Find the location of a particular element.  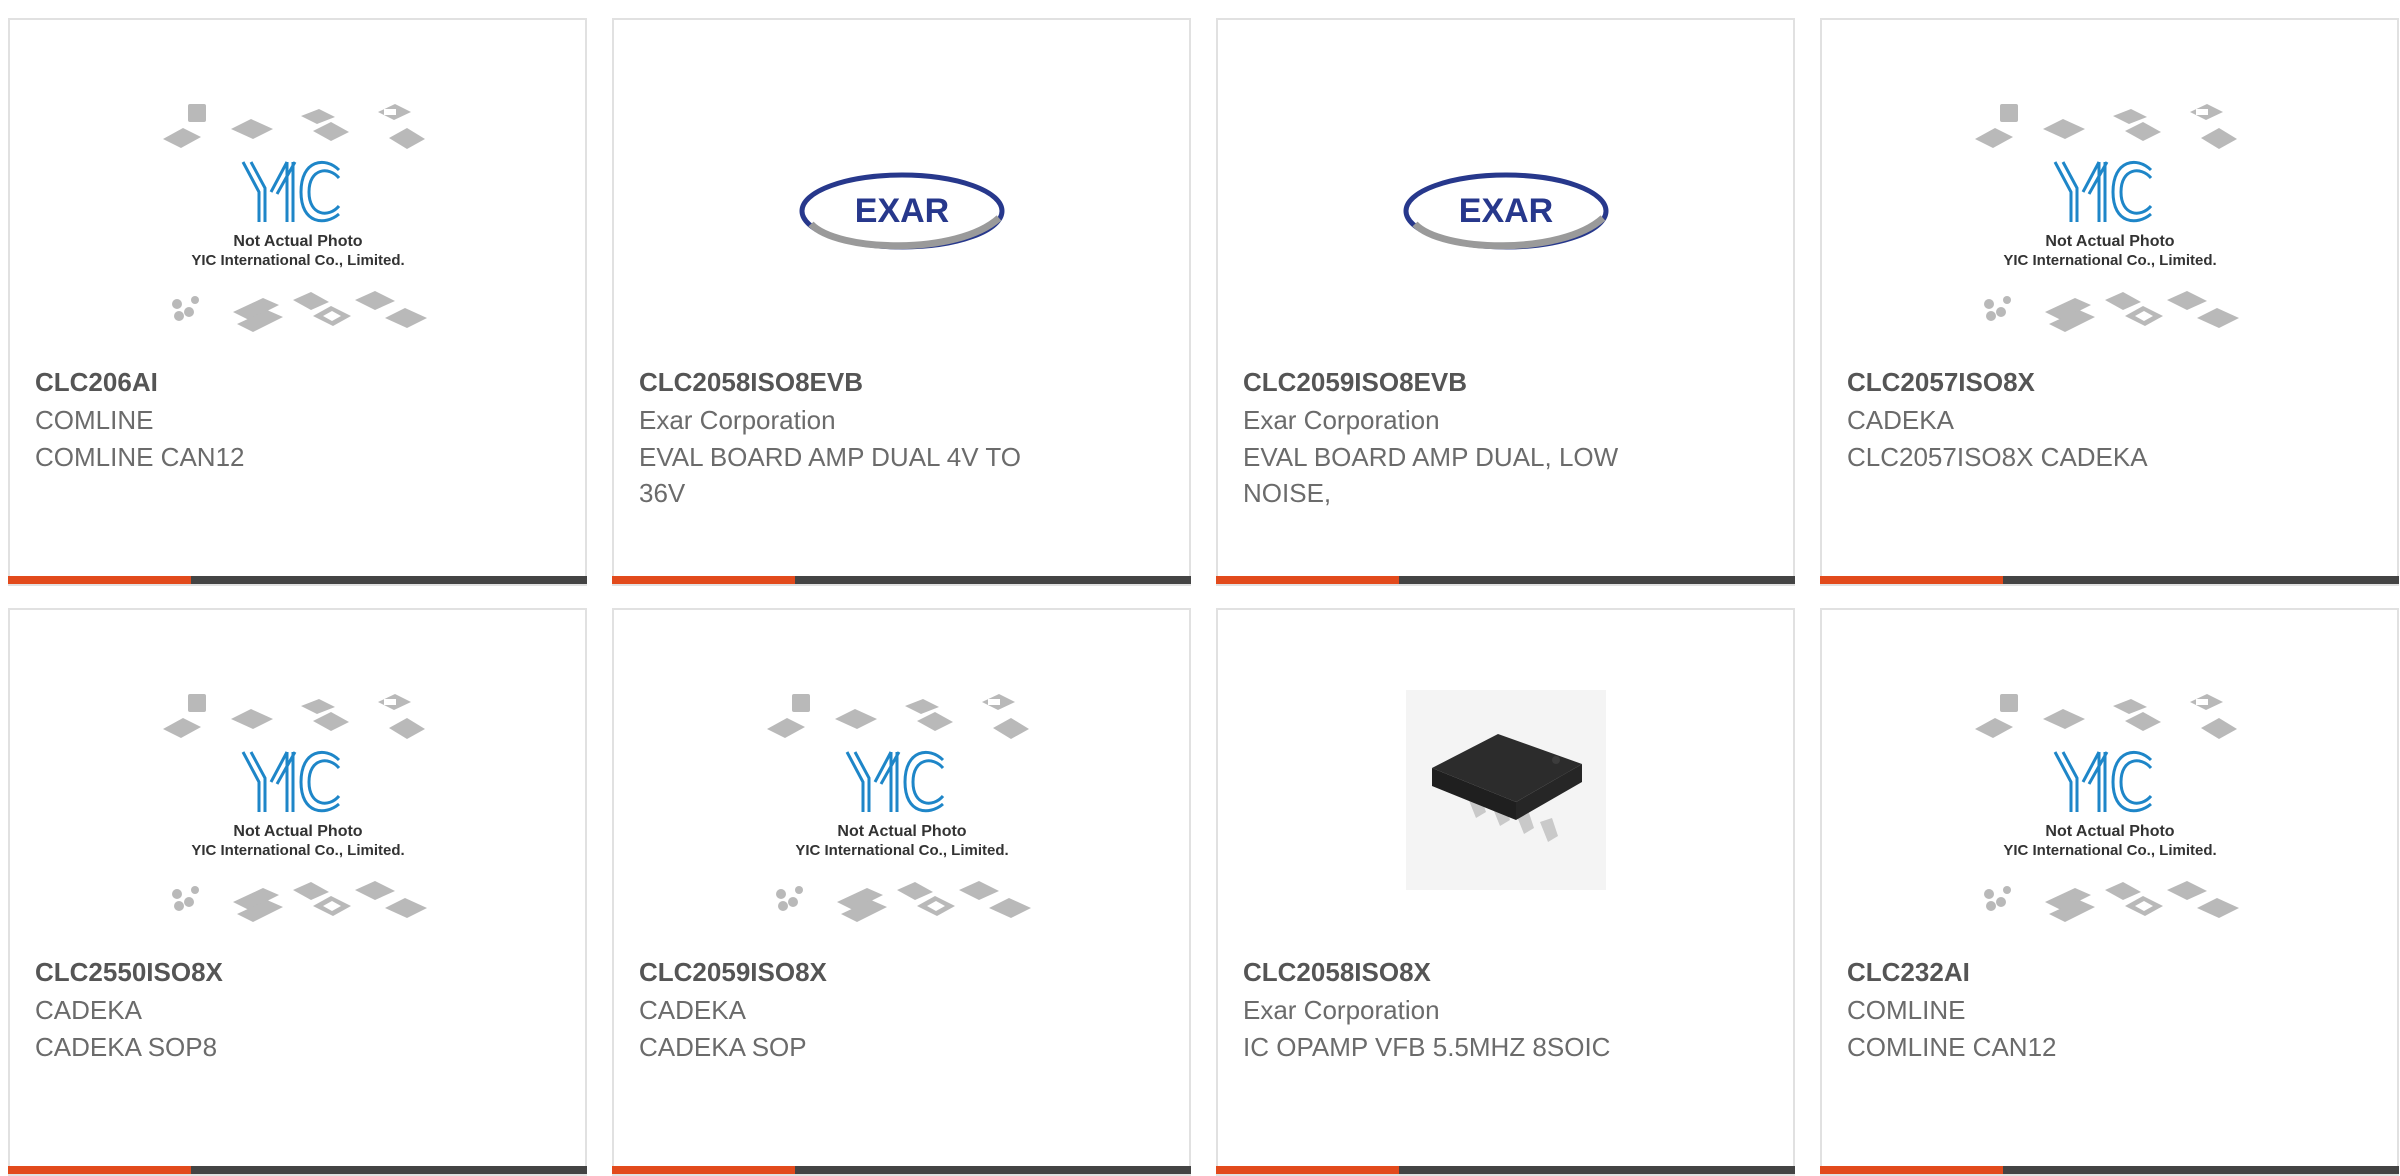

part-number-link: CLC2057ISO8X is located at coordinates (2062, 382).